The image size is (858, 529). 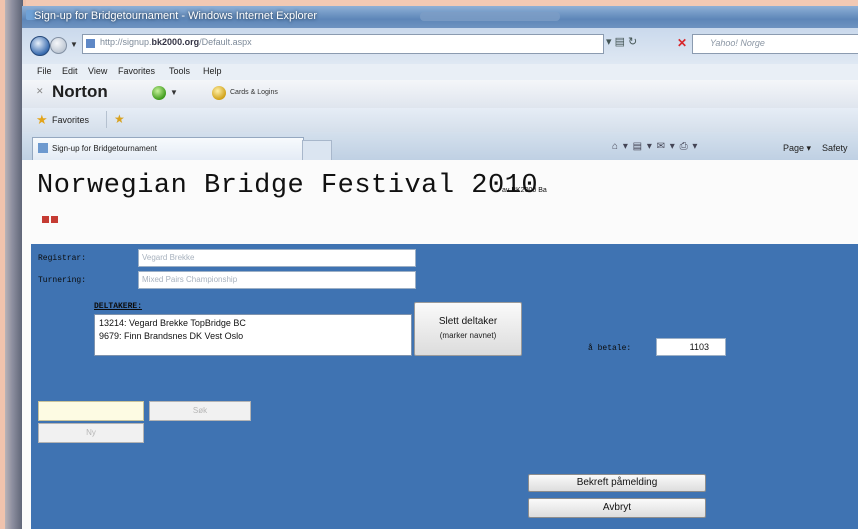 What do you see at coordinates (174, 92) in the screenshot?
I see `chevron-down-icon: ▼` at bounding box center [174, 92].